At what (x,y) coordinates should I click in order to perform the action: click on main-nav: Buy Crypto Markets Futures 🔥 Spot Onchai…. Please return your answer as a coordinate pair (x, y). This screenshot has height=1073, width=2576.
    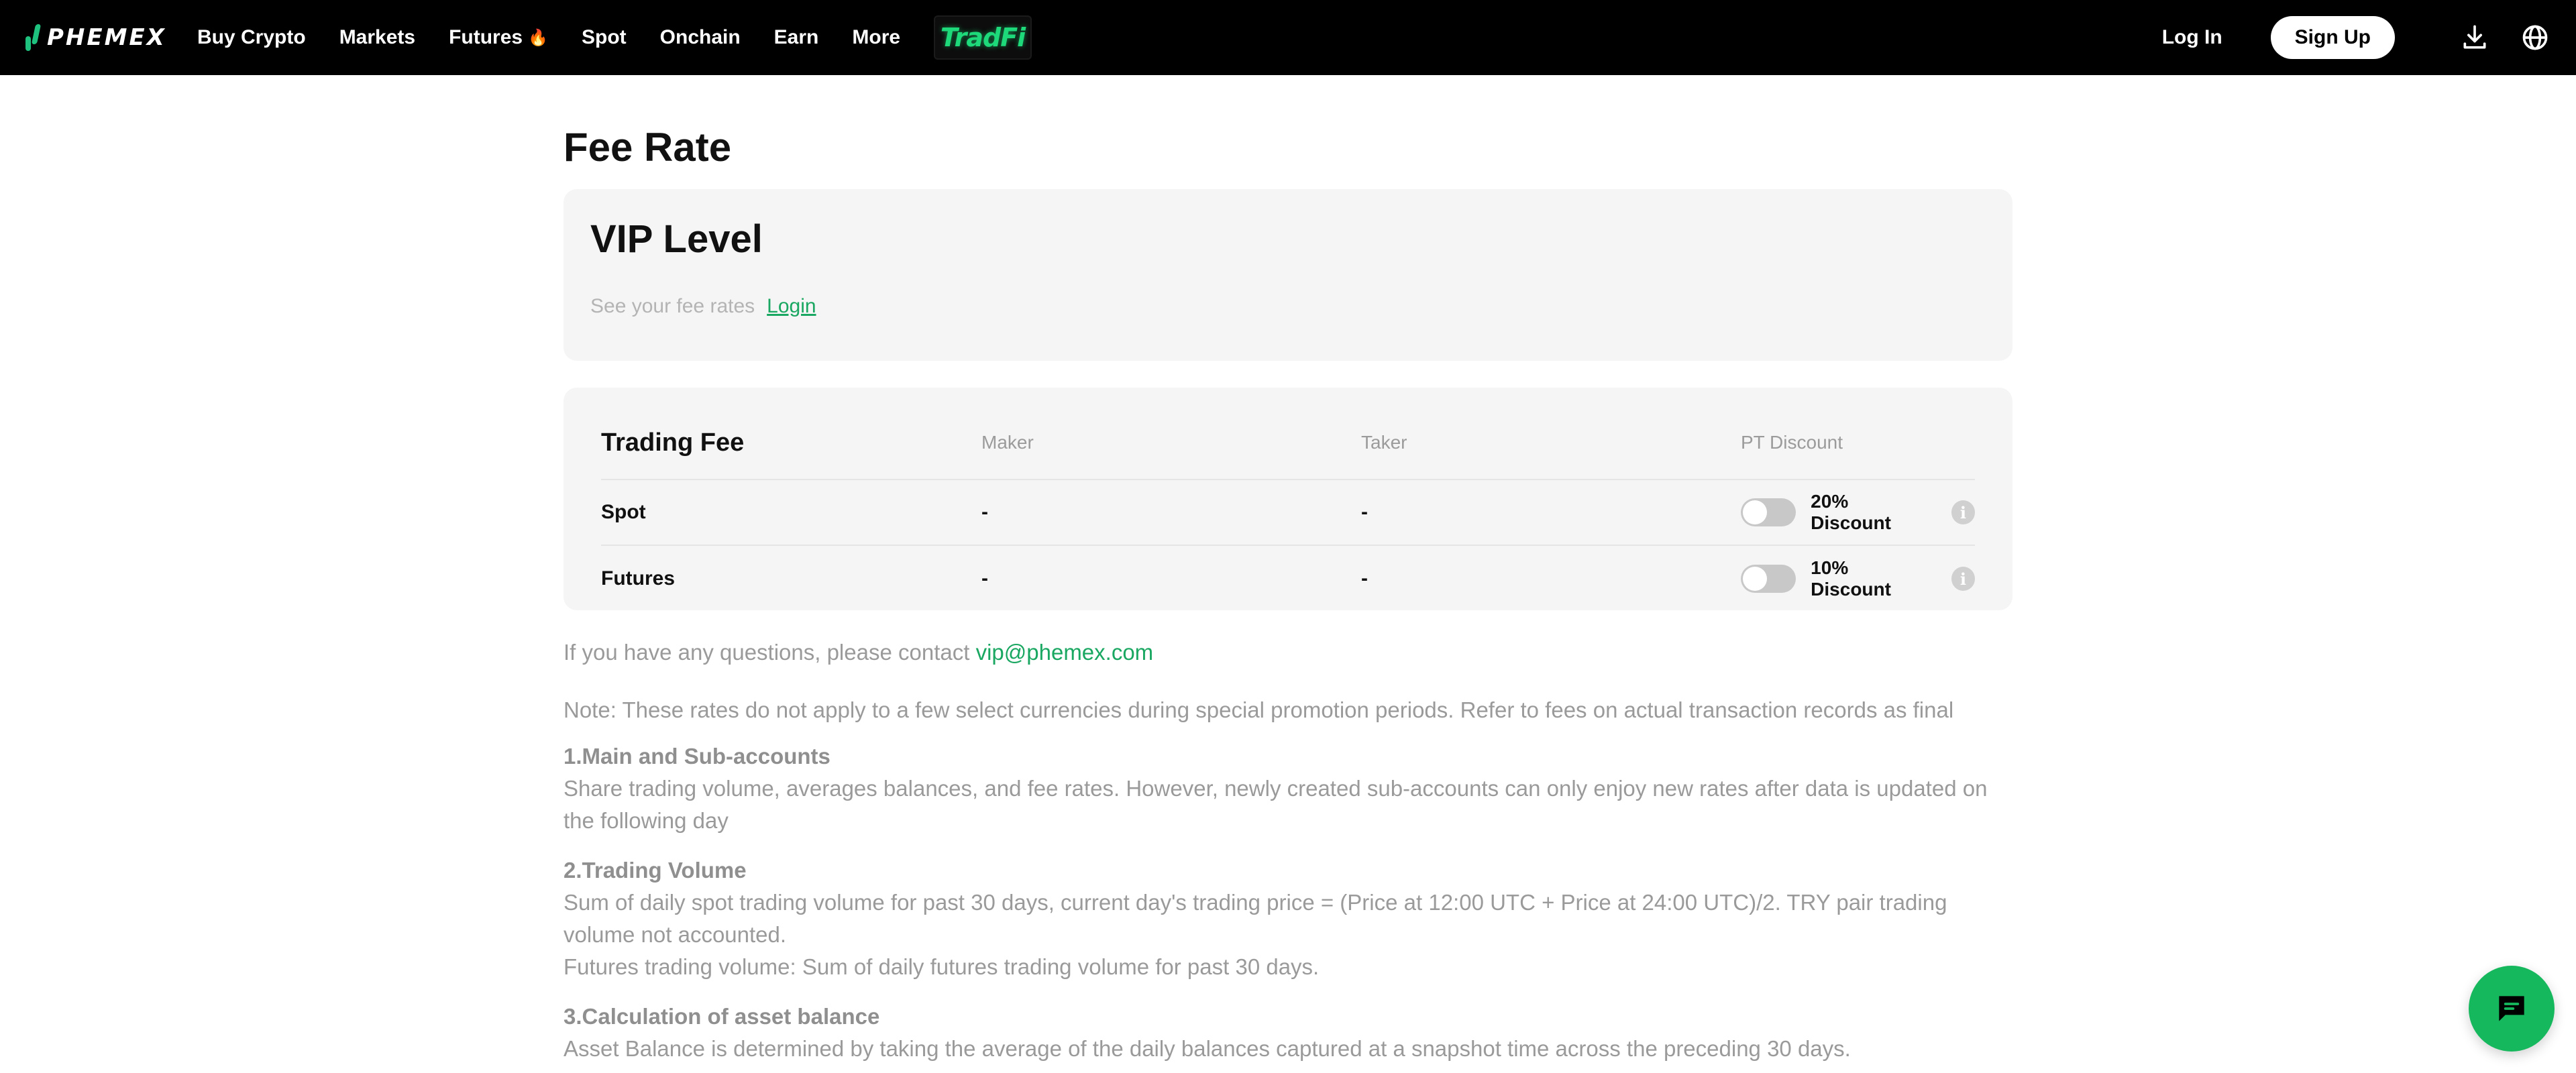
    Looking at the image, I should click on (614, 37).